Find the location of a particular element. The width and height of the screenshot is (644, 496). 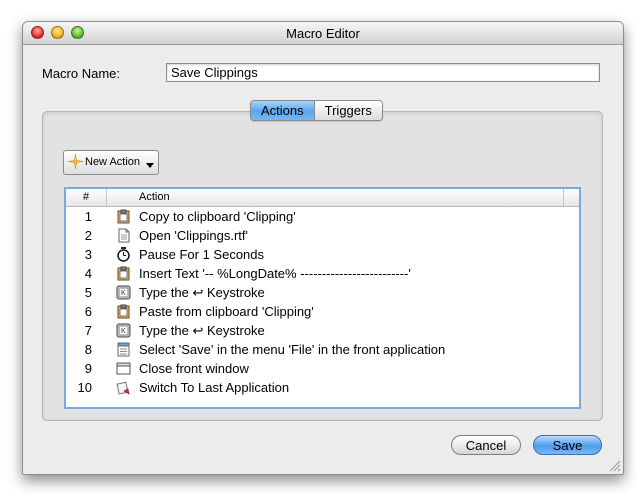

macro-name-label: Macro Name: is located at coordinates (81, 73).